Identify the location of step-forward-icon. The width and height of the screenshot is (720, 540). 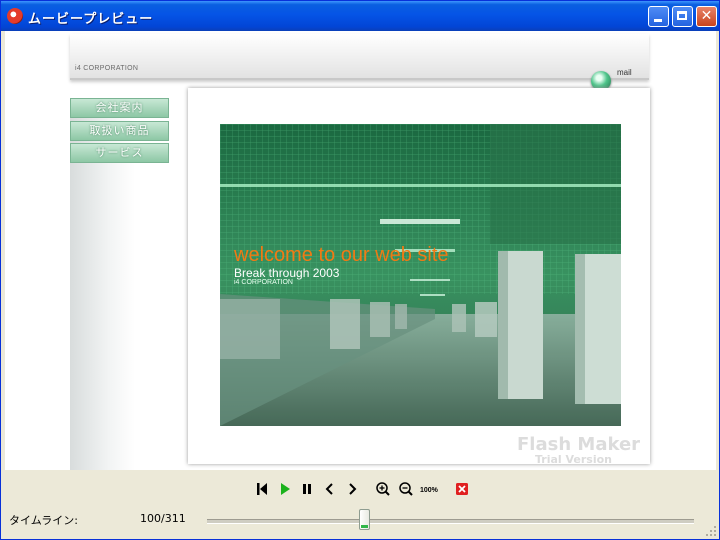
(352, 489).